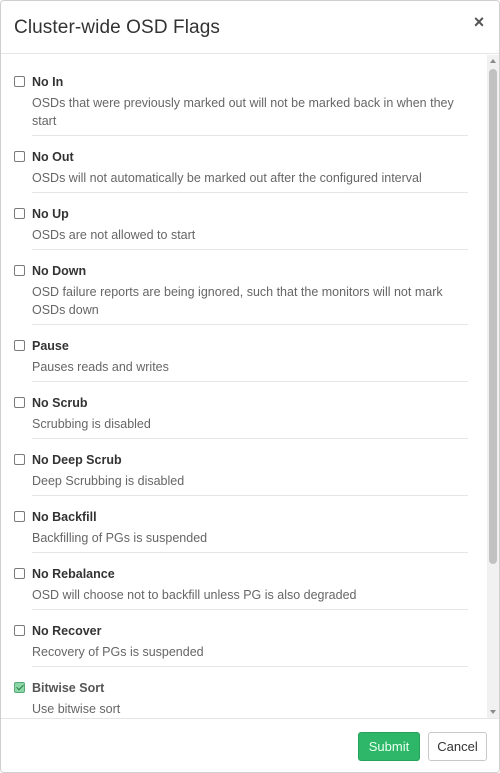 The image size is (500, 773). Describe the element at coordinates (50, 346) in the screenshot. I see `flag-label: Pause` at that location.